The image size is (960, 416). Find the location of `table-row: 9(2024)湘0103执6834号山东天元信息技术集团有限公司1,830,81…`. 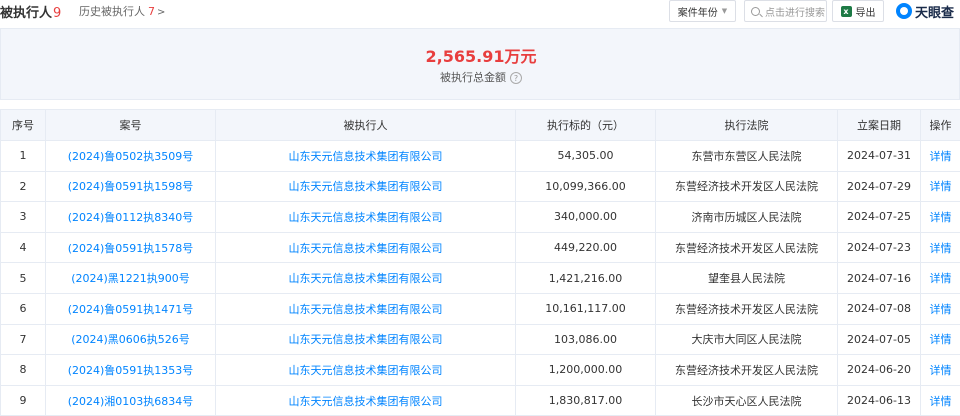

table-row: 9(2024)湘0103执6834号山东天元信息技术集团有限公司1,830,81… is located at coordinates (480, 400).